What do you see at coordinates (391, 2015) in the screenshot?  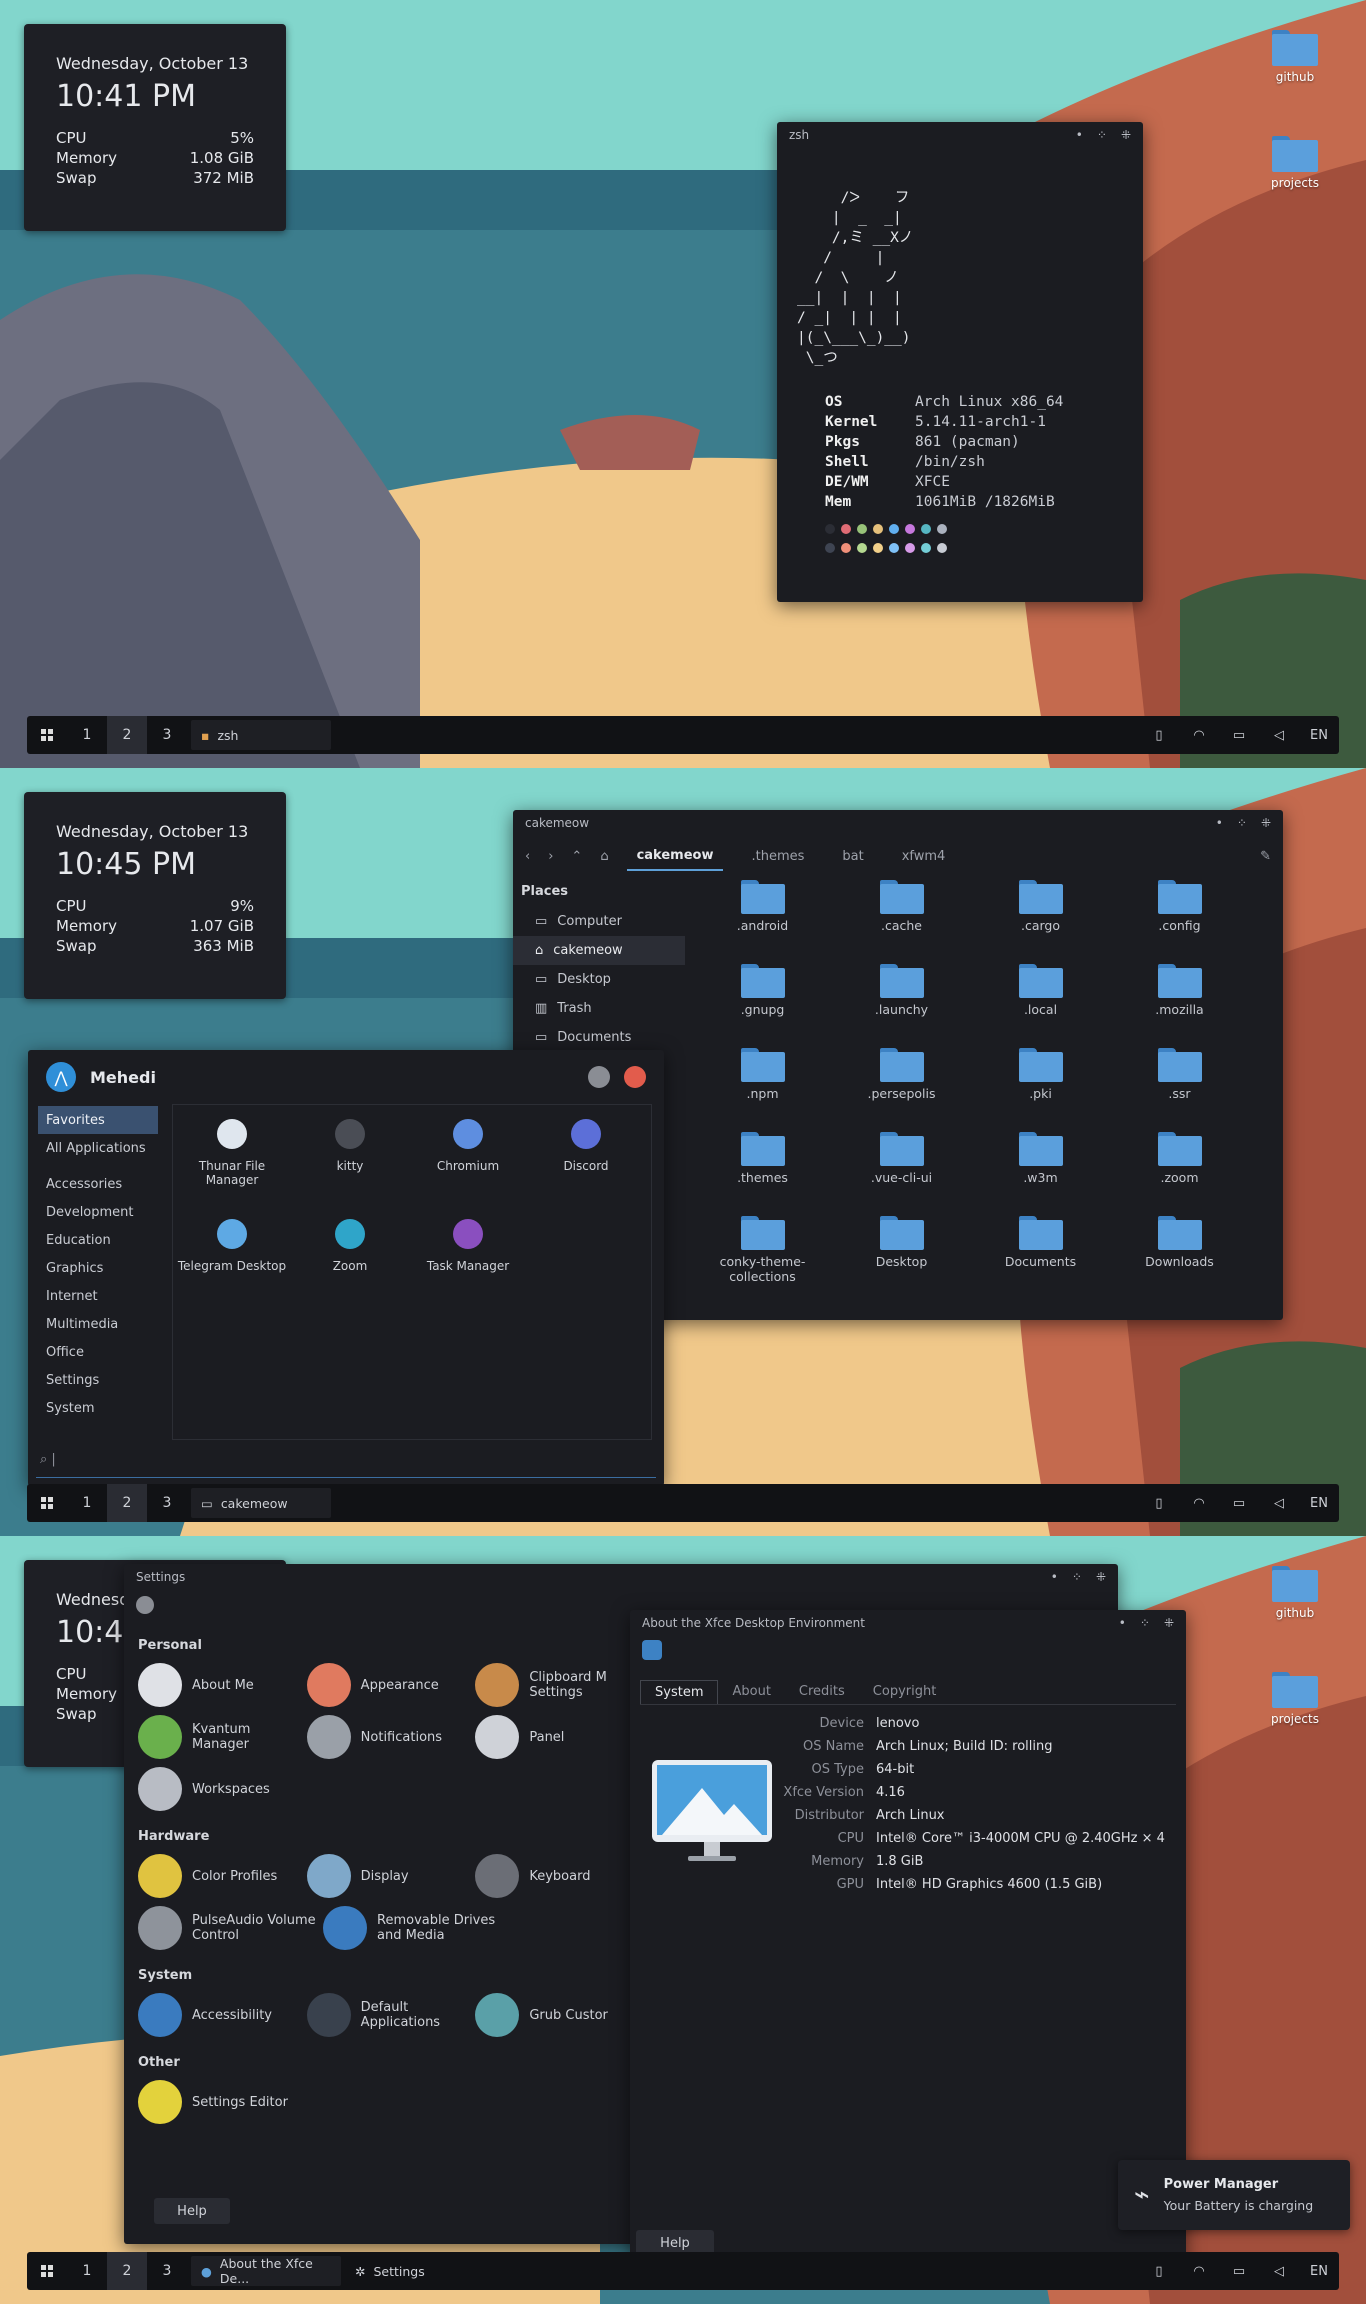 I see `settings-item: Default Applications` at bounding box center [391, 2015].